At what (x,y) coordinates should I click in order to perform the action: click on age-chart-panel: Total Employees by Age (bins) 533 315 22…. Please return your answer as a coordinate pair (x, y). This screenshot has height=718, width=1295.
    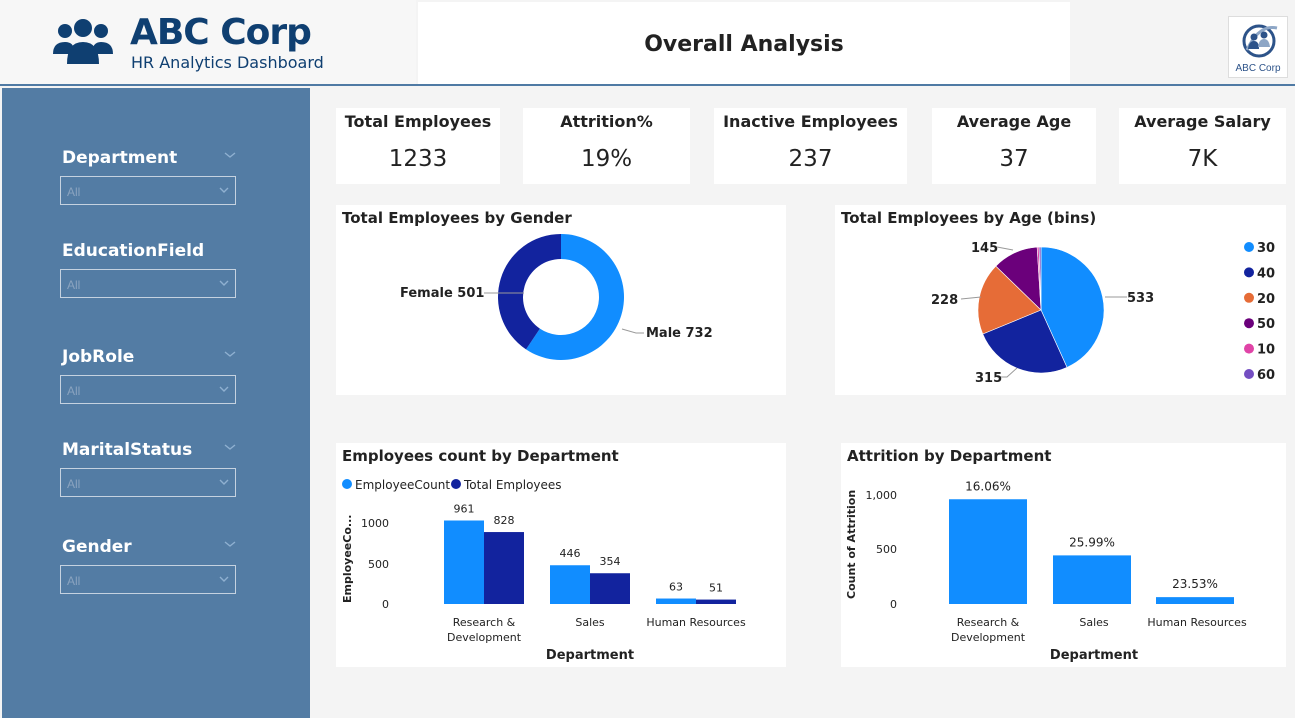
    Looking at the image, I should click on (1060, 300).